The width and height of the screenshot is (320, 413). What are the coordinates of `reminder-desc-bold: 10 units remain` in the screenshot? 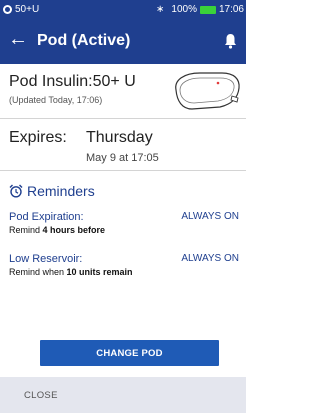 It's located at (99, 272).